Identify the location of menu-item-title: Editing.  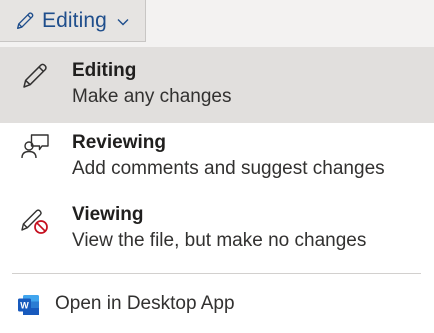
(104, 70).